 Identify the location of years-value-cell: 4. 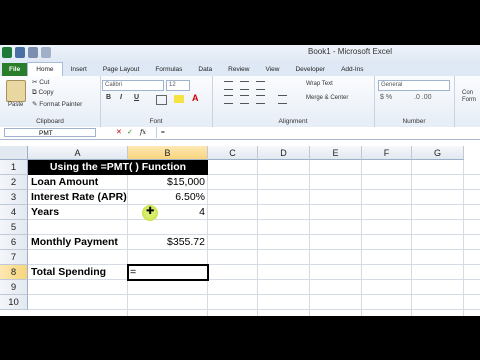
(166, 212).